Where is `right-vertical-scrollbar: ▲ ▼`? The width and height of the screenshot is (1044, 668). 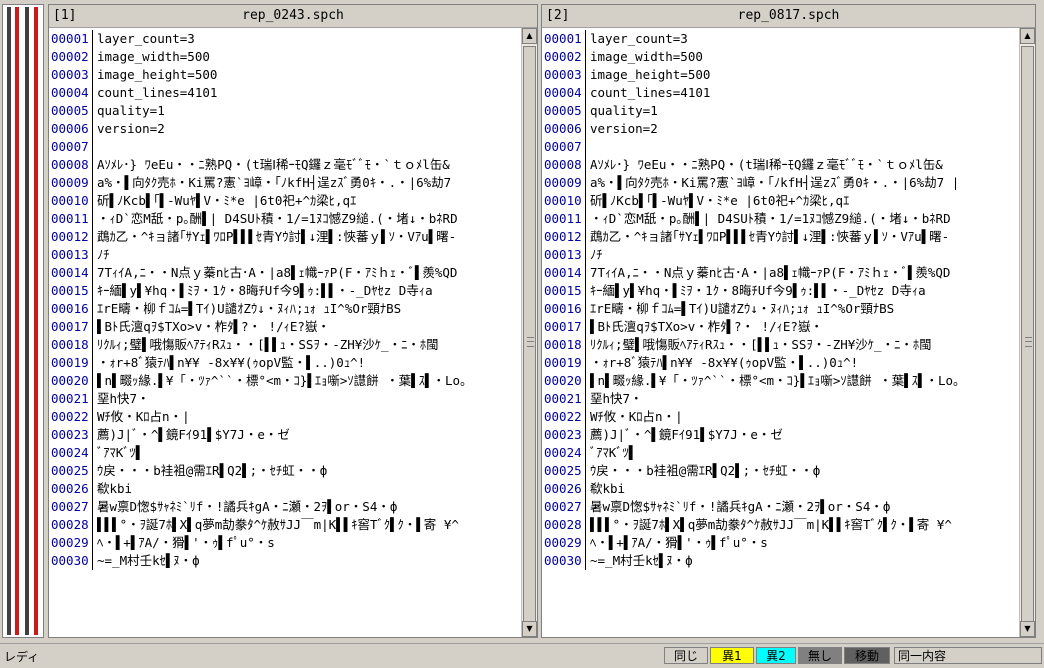
right-vertical-scrollbar: ▲ ▼ is located at coordinates (1027, 332).